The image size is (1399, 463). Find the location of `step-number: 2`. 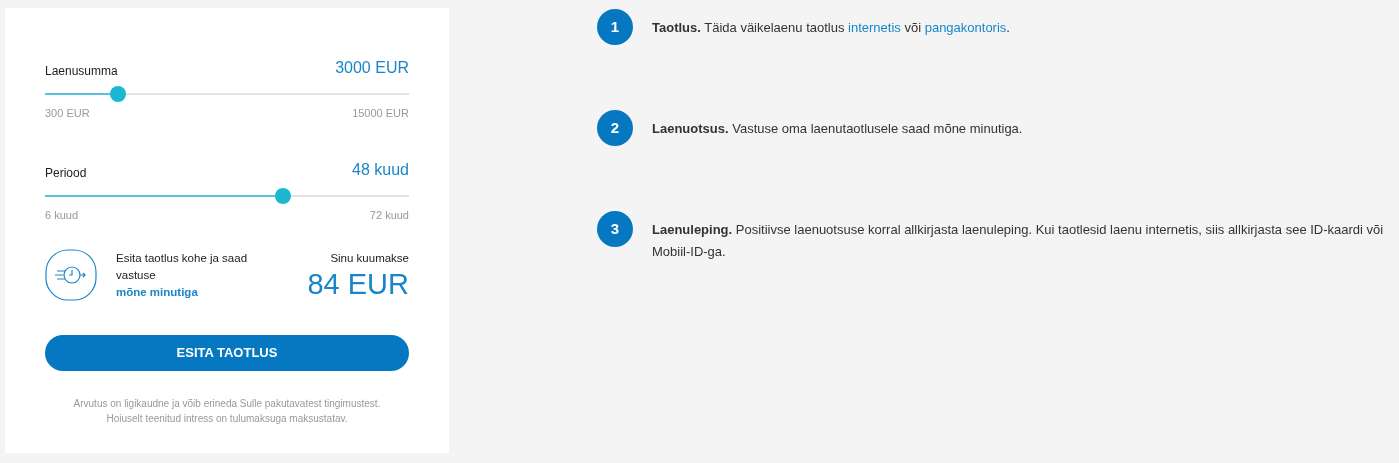

step-number: 2 is located at coordinates (615, 128).